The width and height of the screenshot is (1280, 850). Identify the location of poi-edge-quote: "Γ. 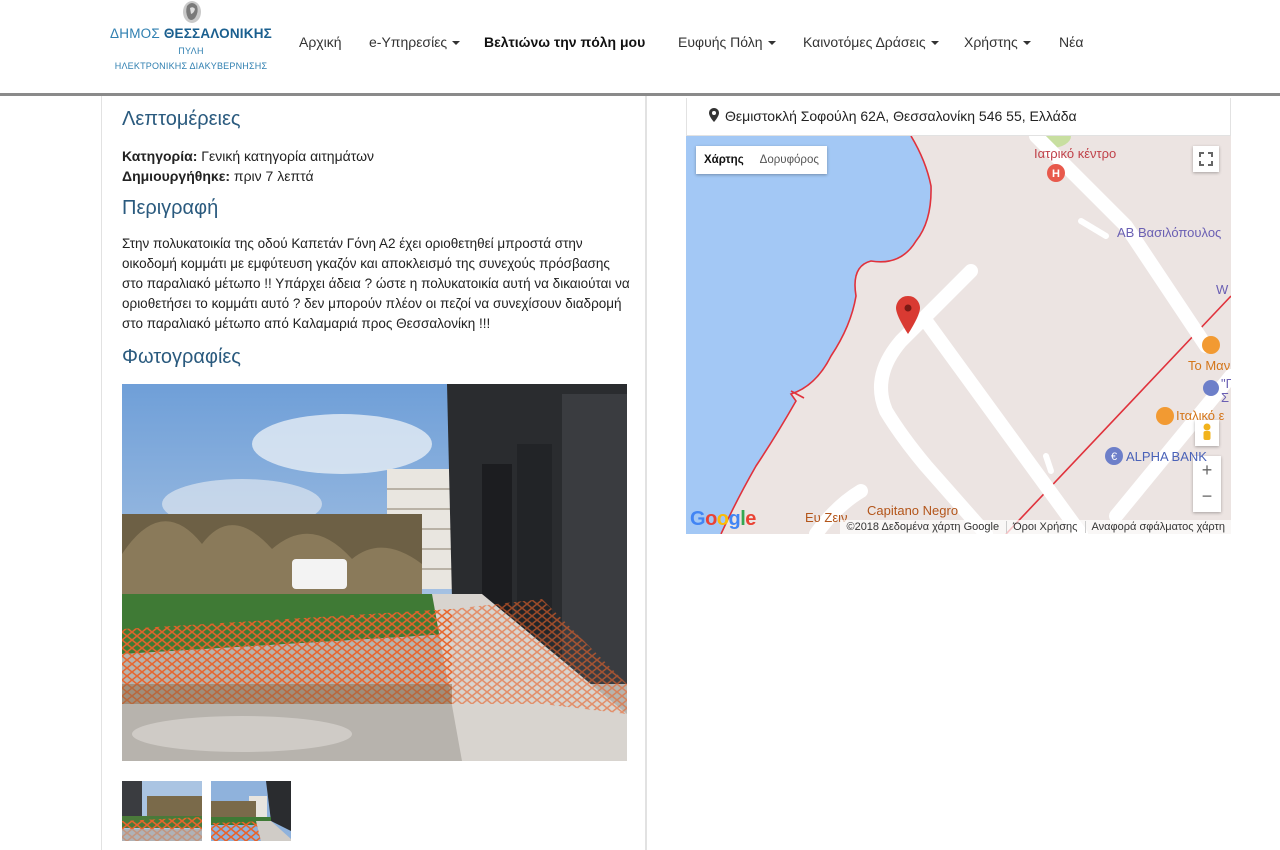
(1226, 383).